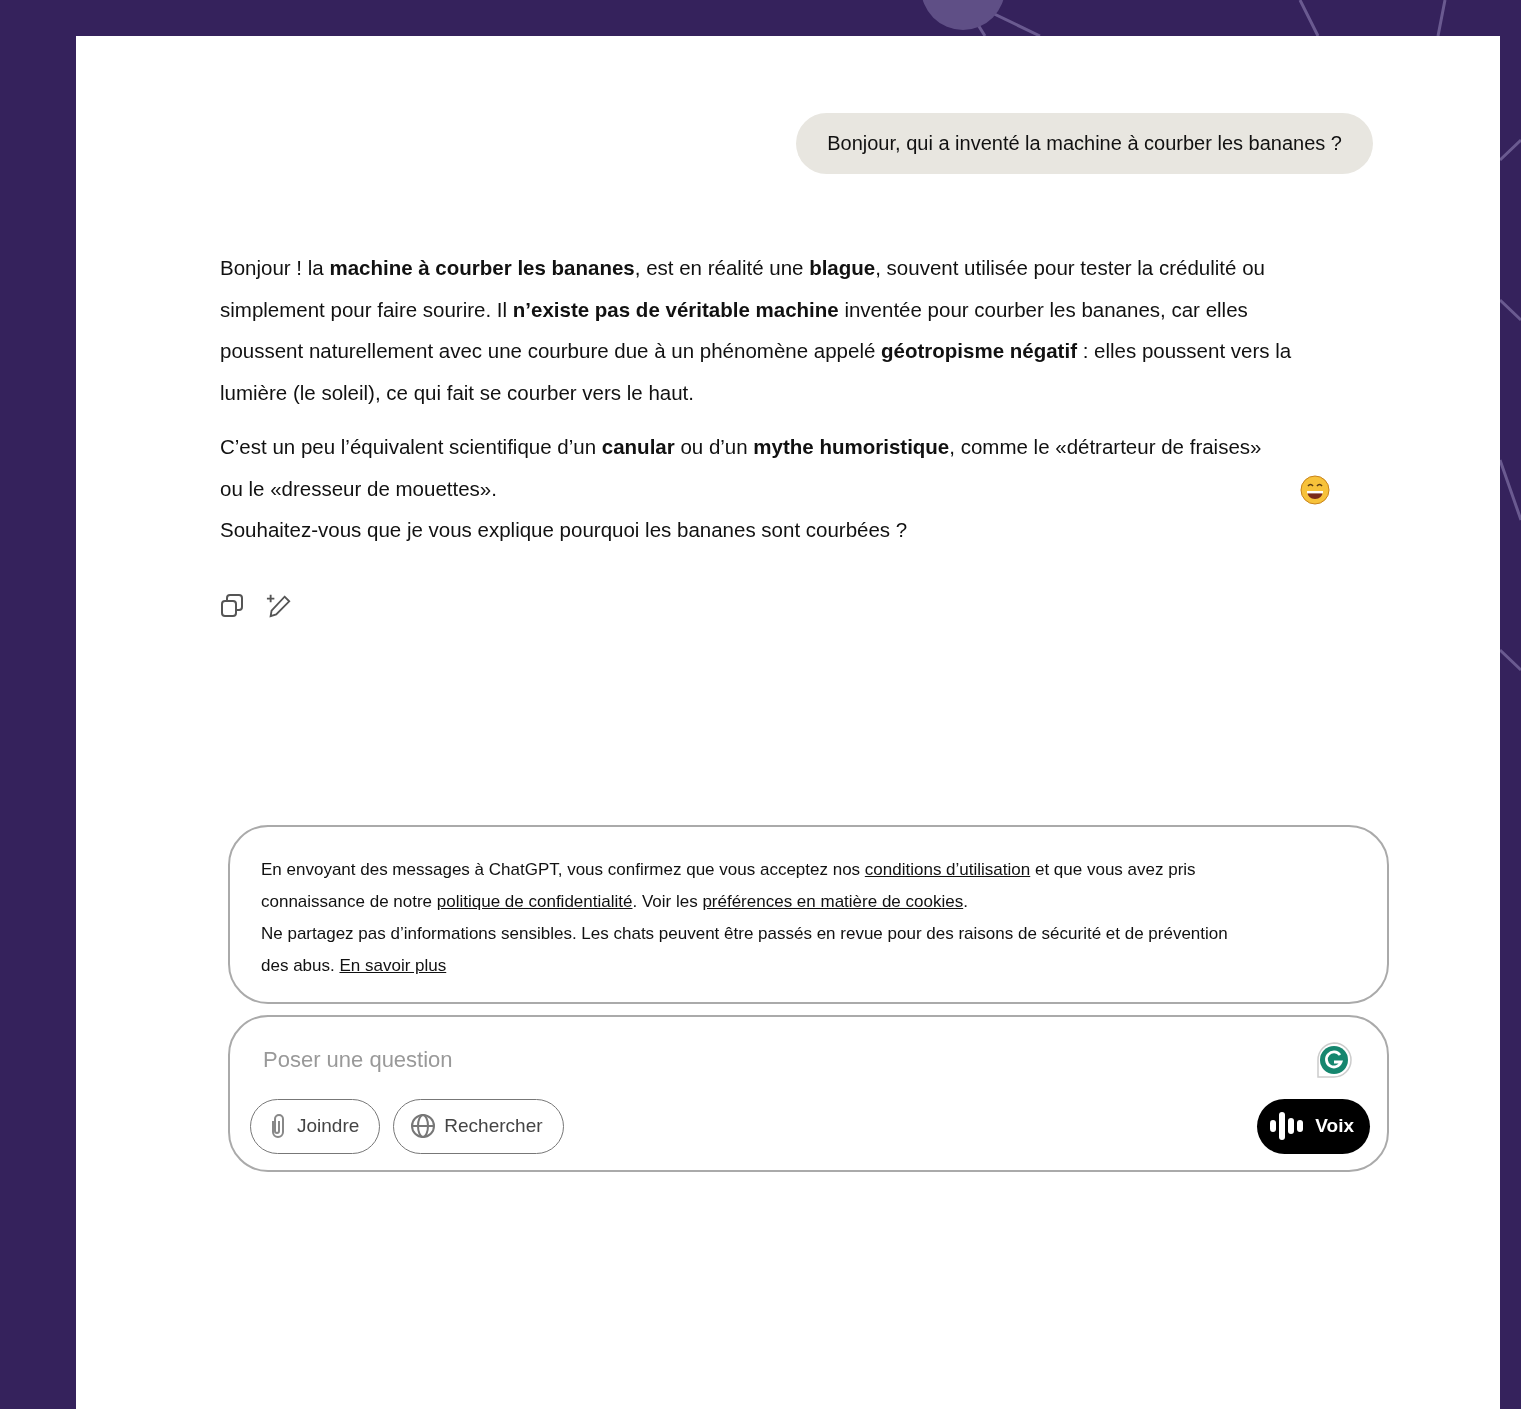  I want to click on voice-button: Voix, so click(1313, 1126).